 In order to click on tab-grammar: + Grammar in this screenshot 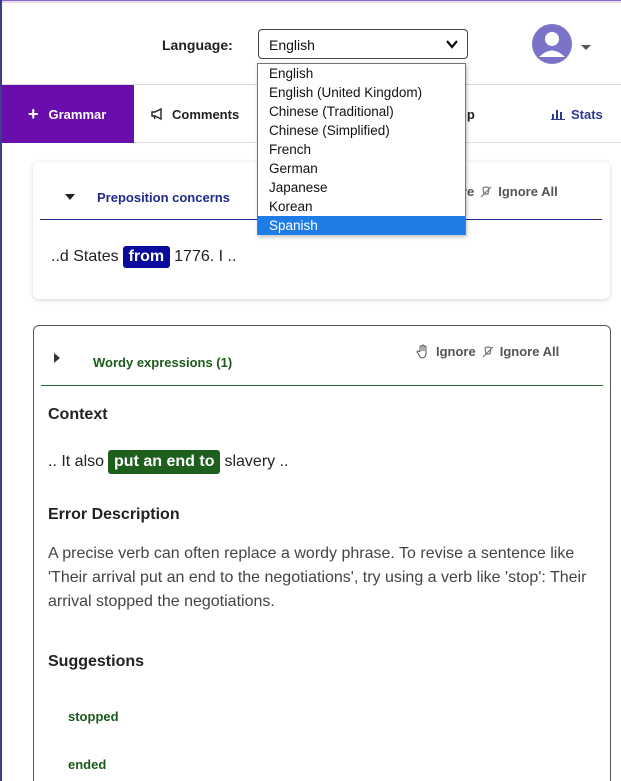, I will do `click(68, 114)`.